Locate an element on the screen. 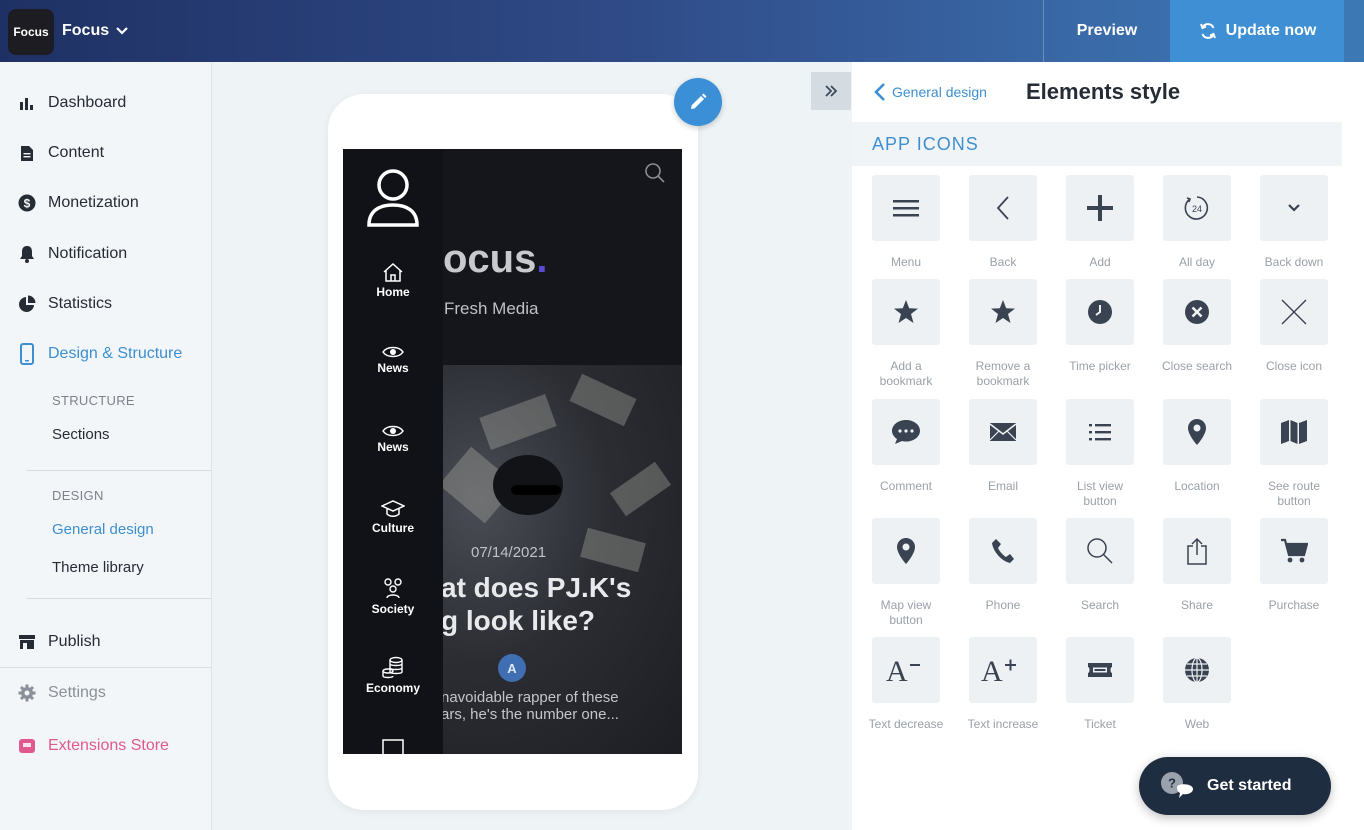  list-icon is located at coordinates (1100, 432).